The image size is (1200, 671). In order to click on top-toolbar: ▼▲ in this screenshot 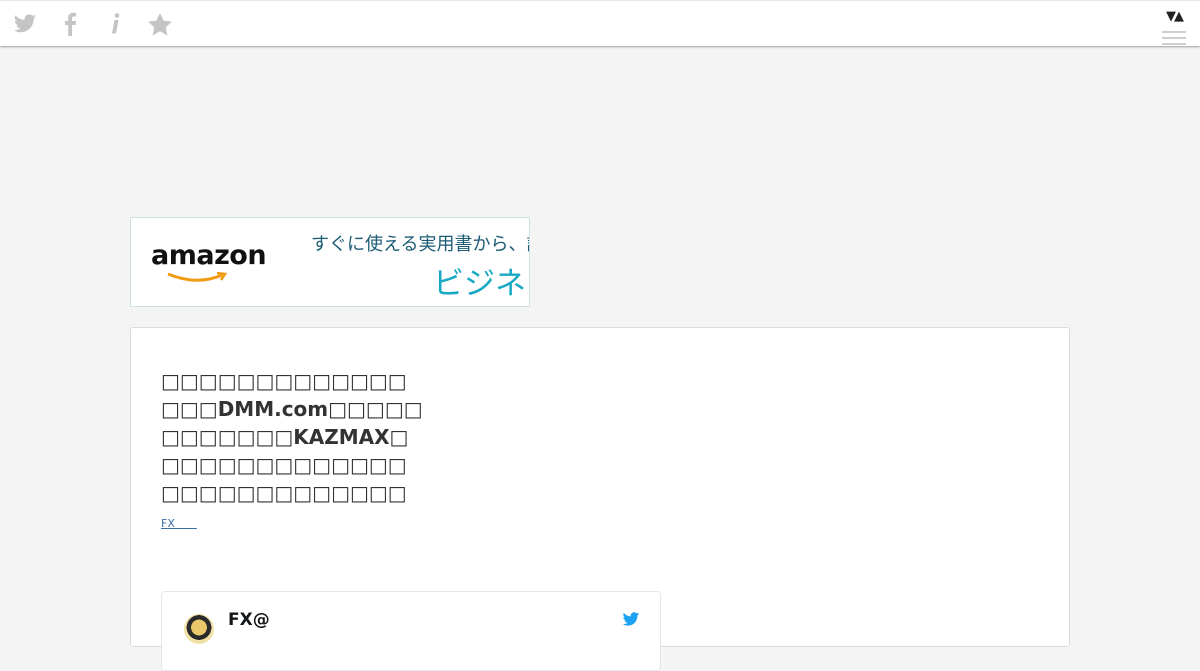, I will do `click(600, 23)`.